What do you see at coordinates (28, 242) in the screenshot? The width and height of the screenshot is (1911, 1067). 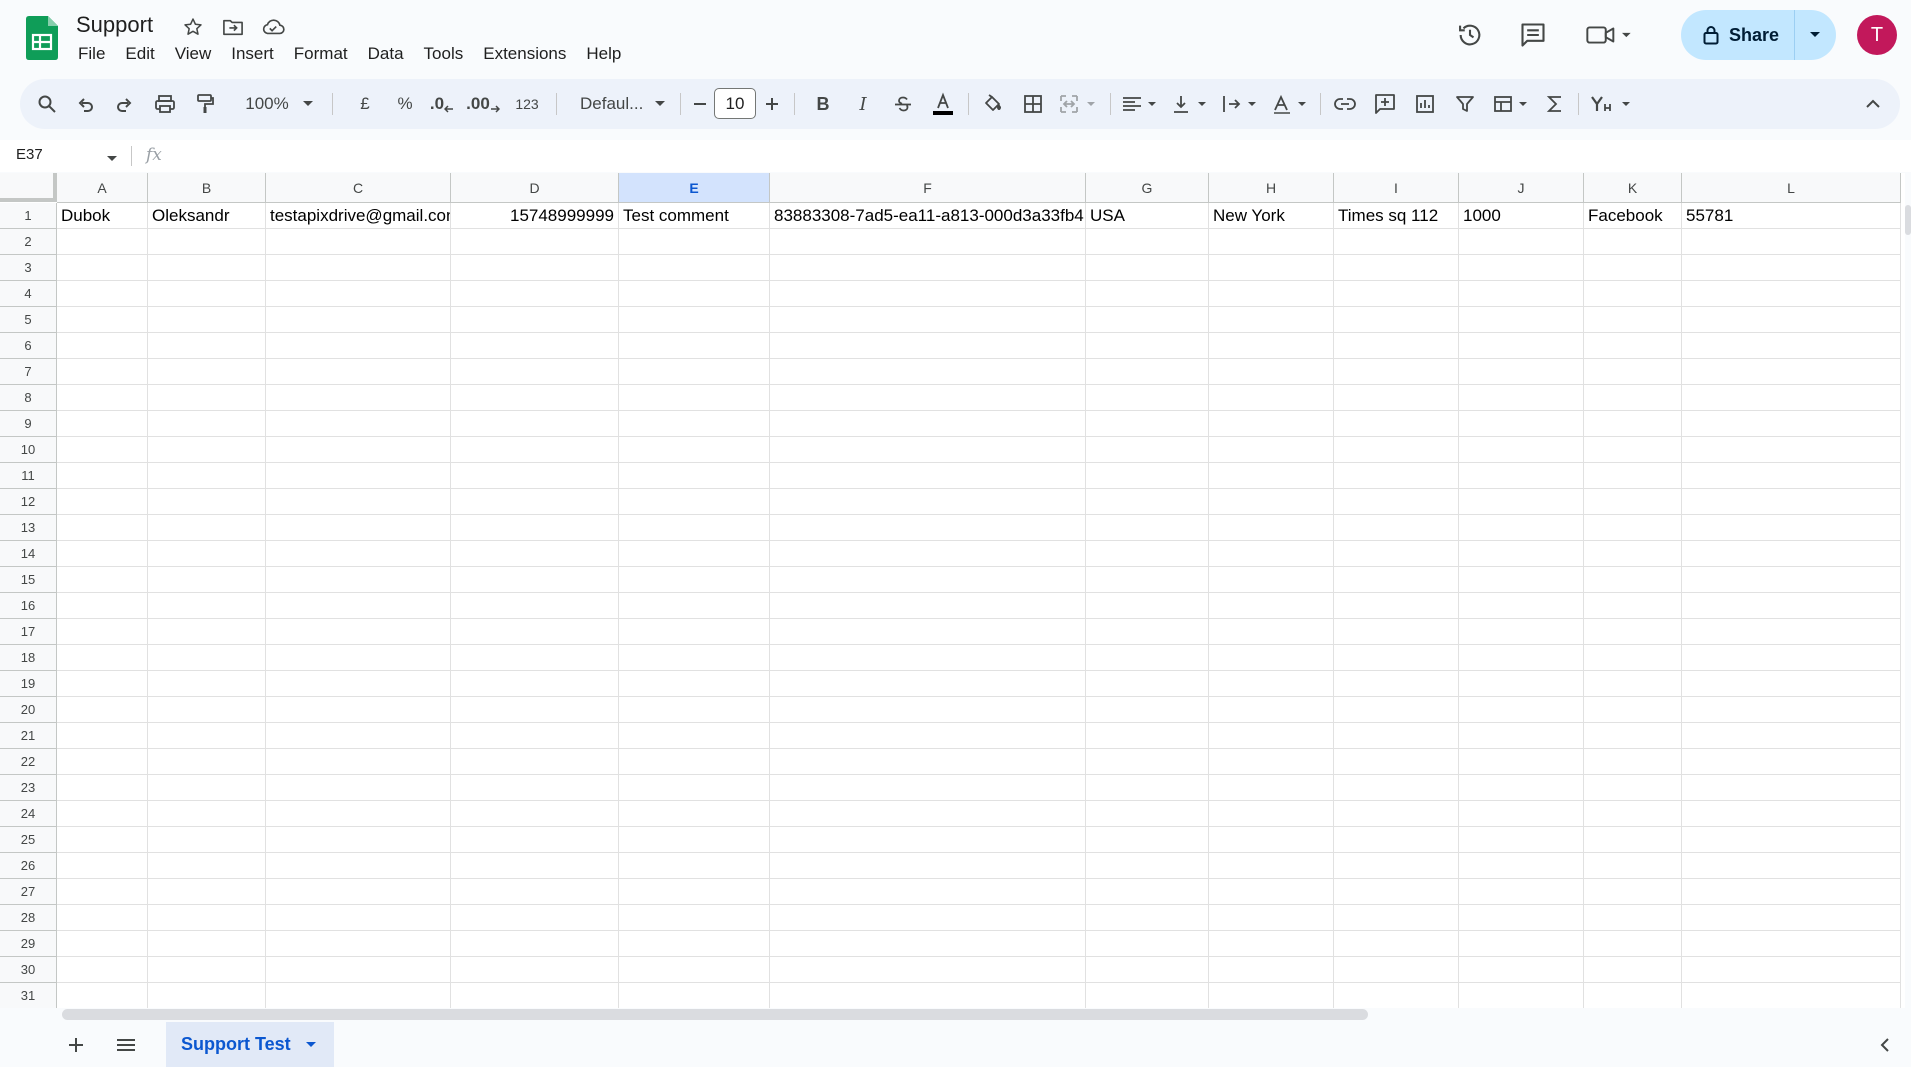 I see `row-header-2: 2` at bounding box center [28, 242].